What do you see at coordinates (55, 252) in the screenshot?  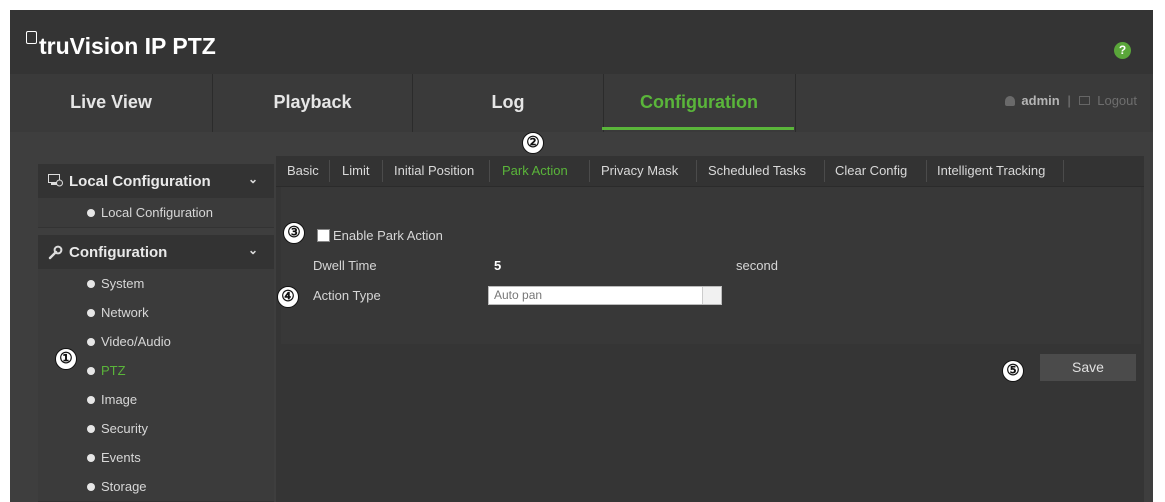 I see `wrench-icon` at bounding box center [55, 252].